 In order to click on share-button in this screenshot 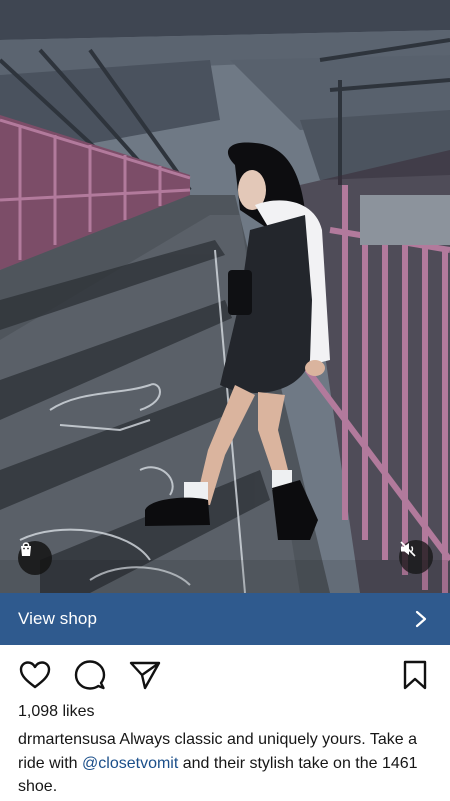, I will do `click(145, 675)`.